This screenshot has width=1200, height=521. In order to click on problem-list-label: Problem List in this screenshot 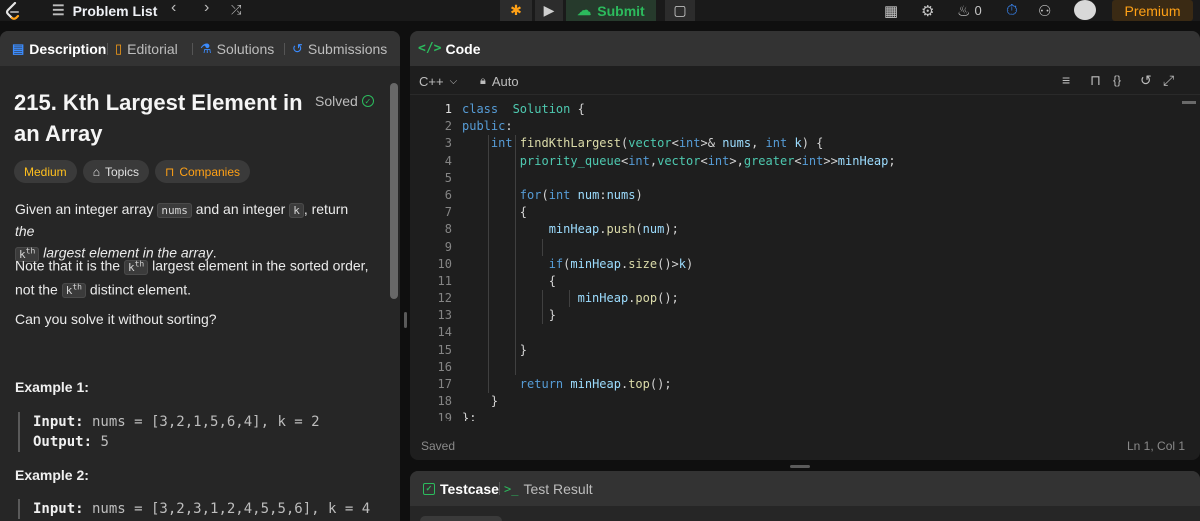, I will do `click(115, 10)`.